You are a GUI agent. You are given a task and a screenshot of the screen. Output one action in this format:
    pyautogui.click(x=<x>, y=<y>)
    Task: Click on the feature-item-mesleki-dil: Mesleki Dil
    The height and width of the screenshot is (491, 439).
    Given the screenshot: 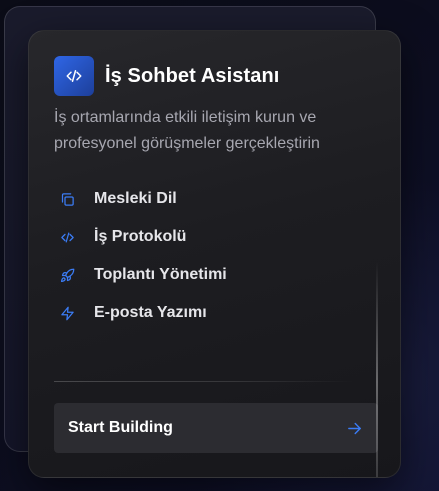 What is the action you would take?
    pyautogui.click(x=142, y=199)
    